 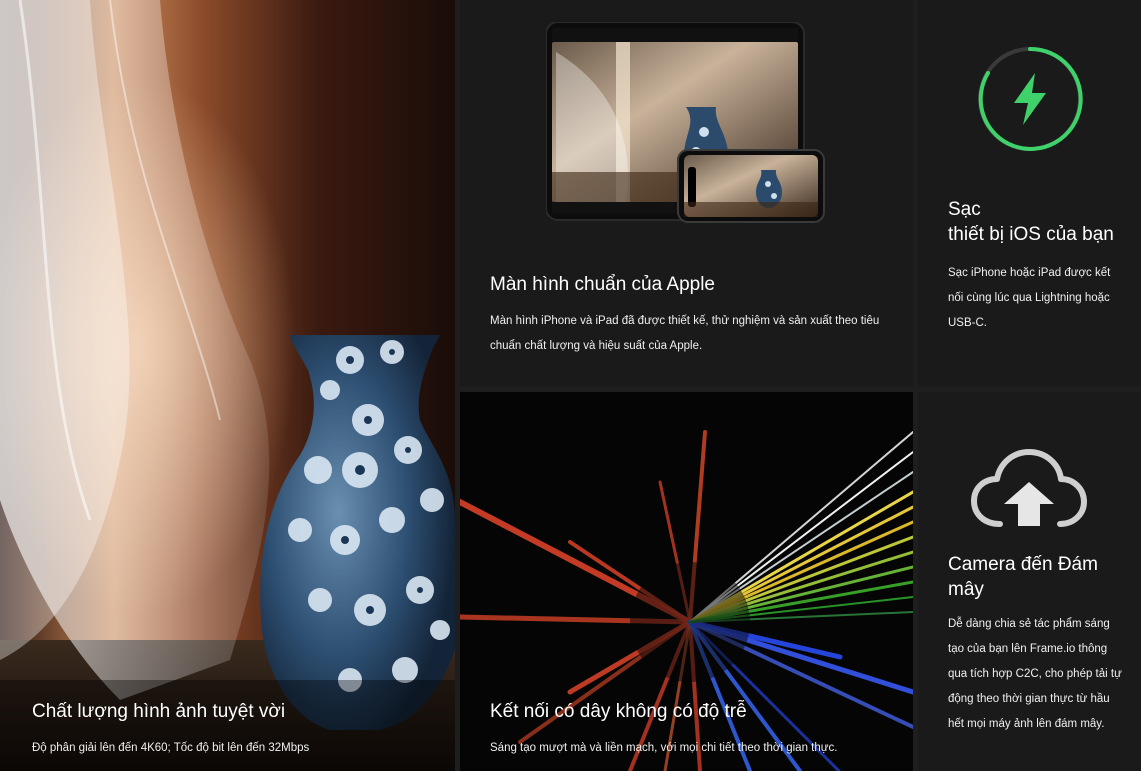 What do you see at coordinates (964, 209) in the screenshot?
I see `feature-title-line: Sạc` at bounding box center [964, 209].